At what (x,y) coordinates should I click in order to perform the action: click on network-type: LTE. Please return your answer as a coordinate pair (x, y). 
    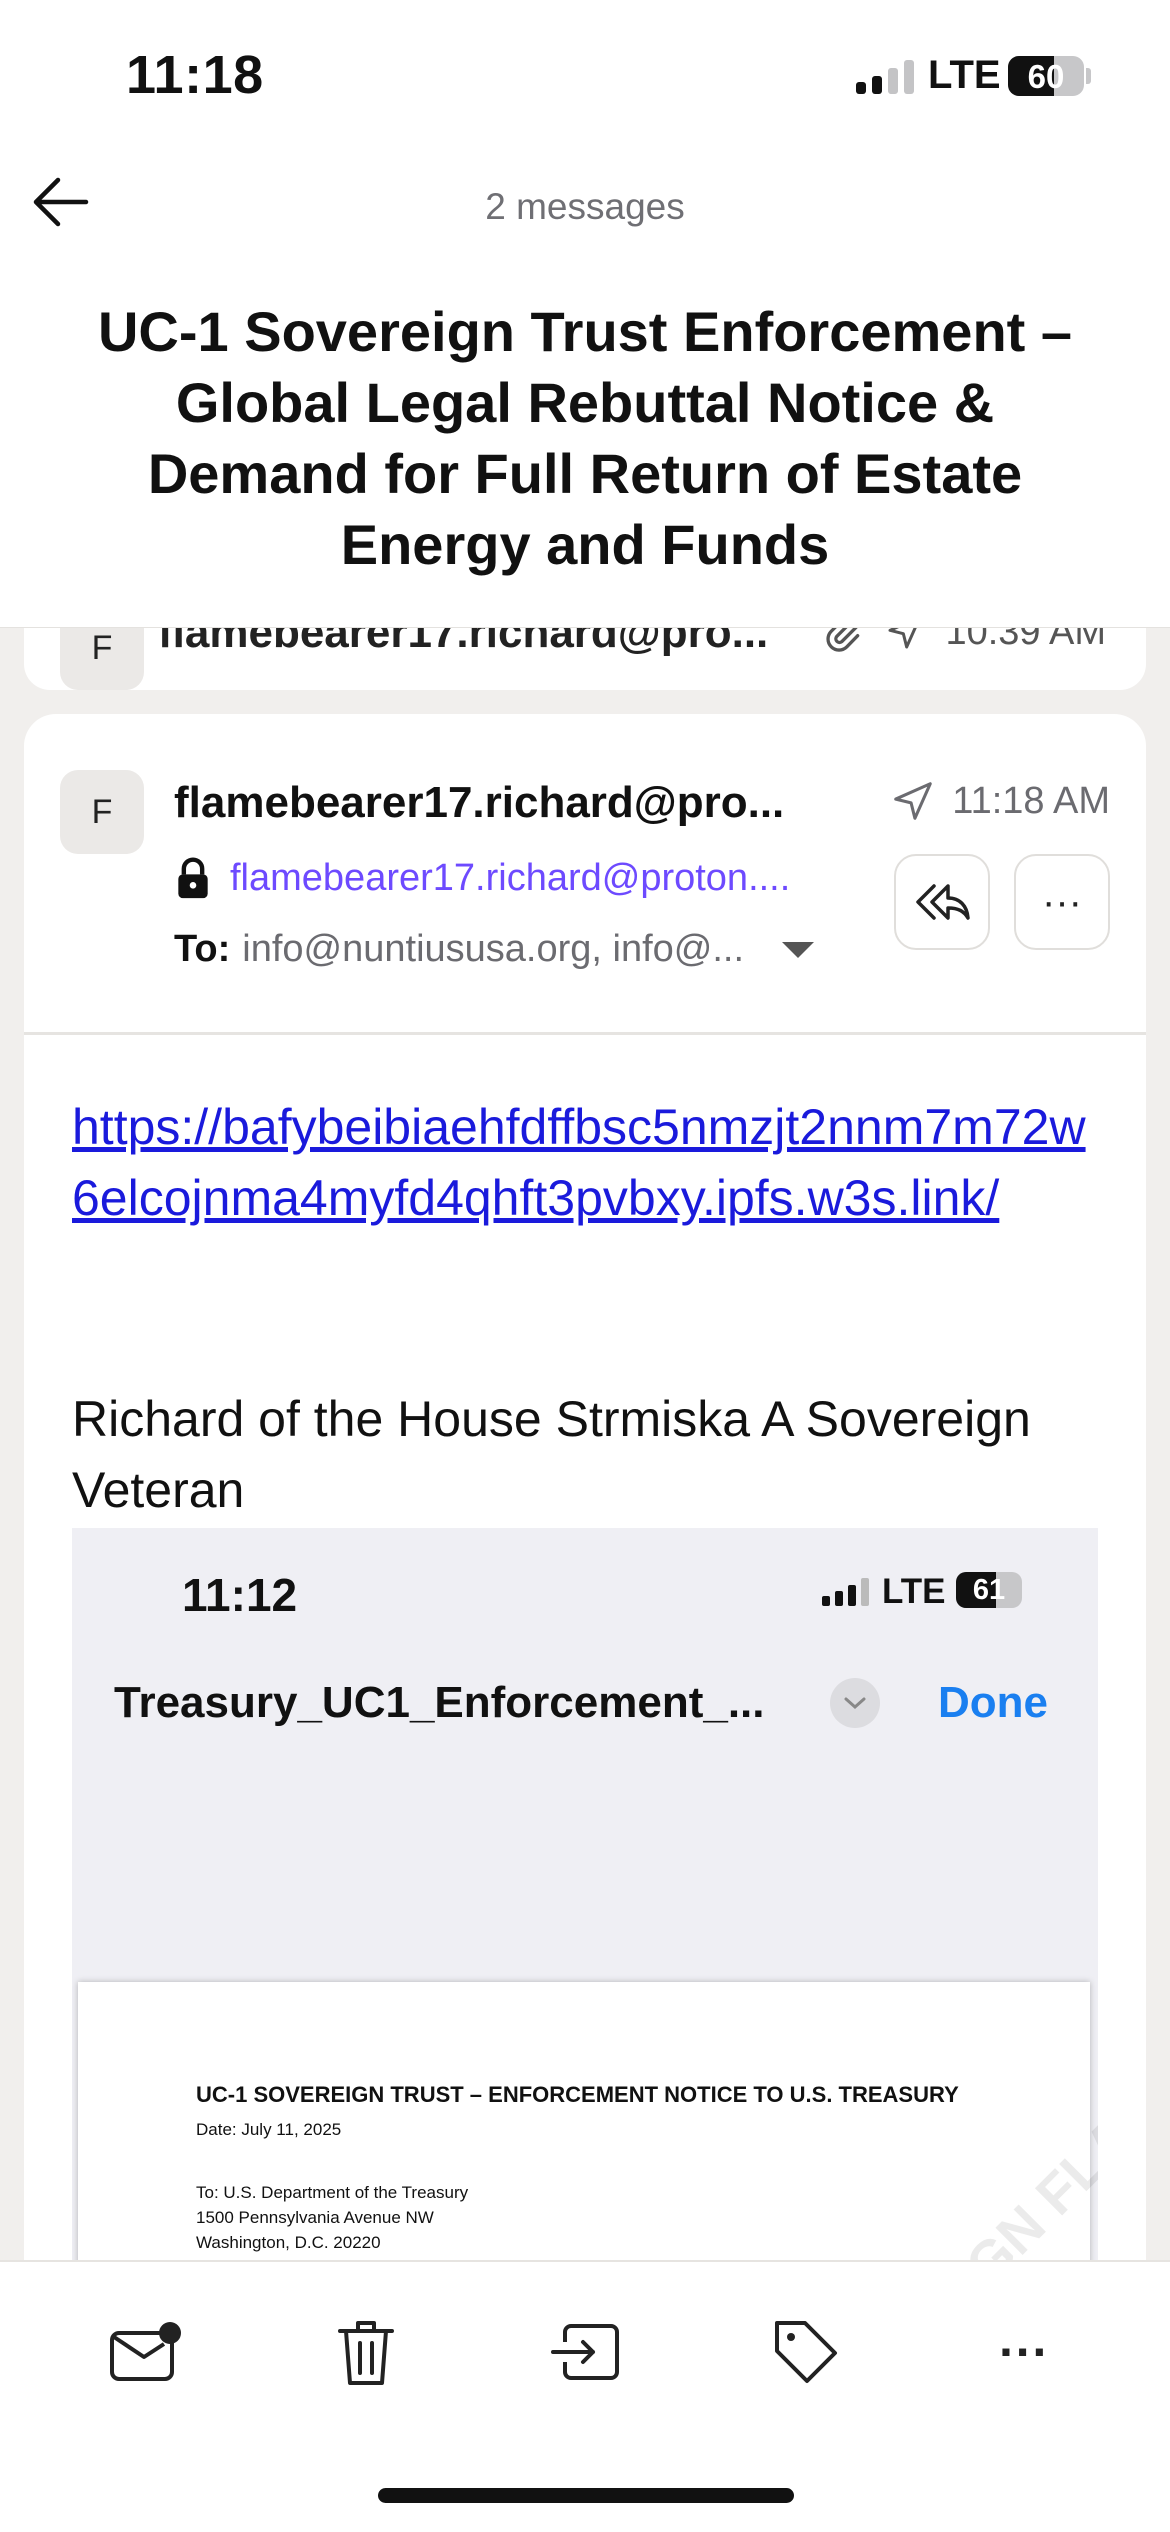
    Looking at the image, I should click on (964, 75).